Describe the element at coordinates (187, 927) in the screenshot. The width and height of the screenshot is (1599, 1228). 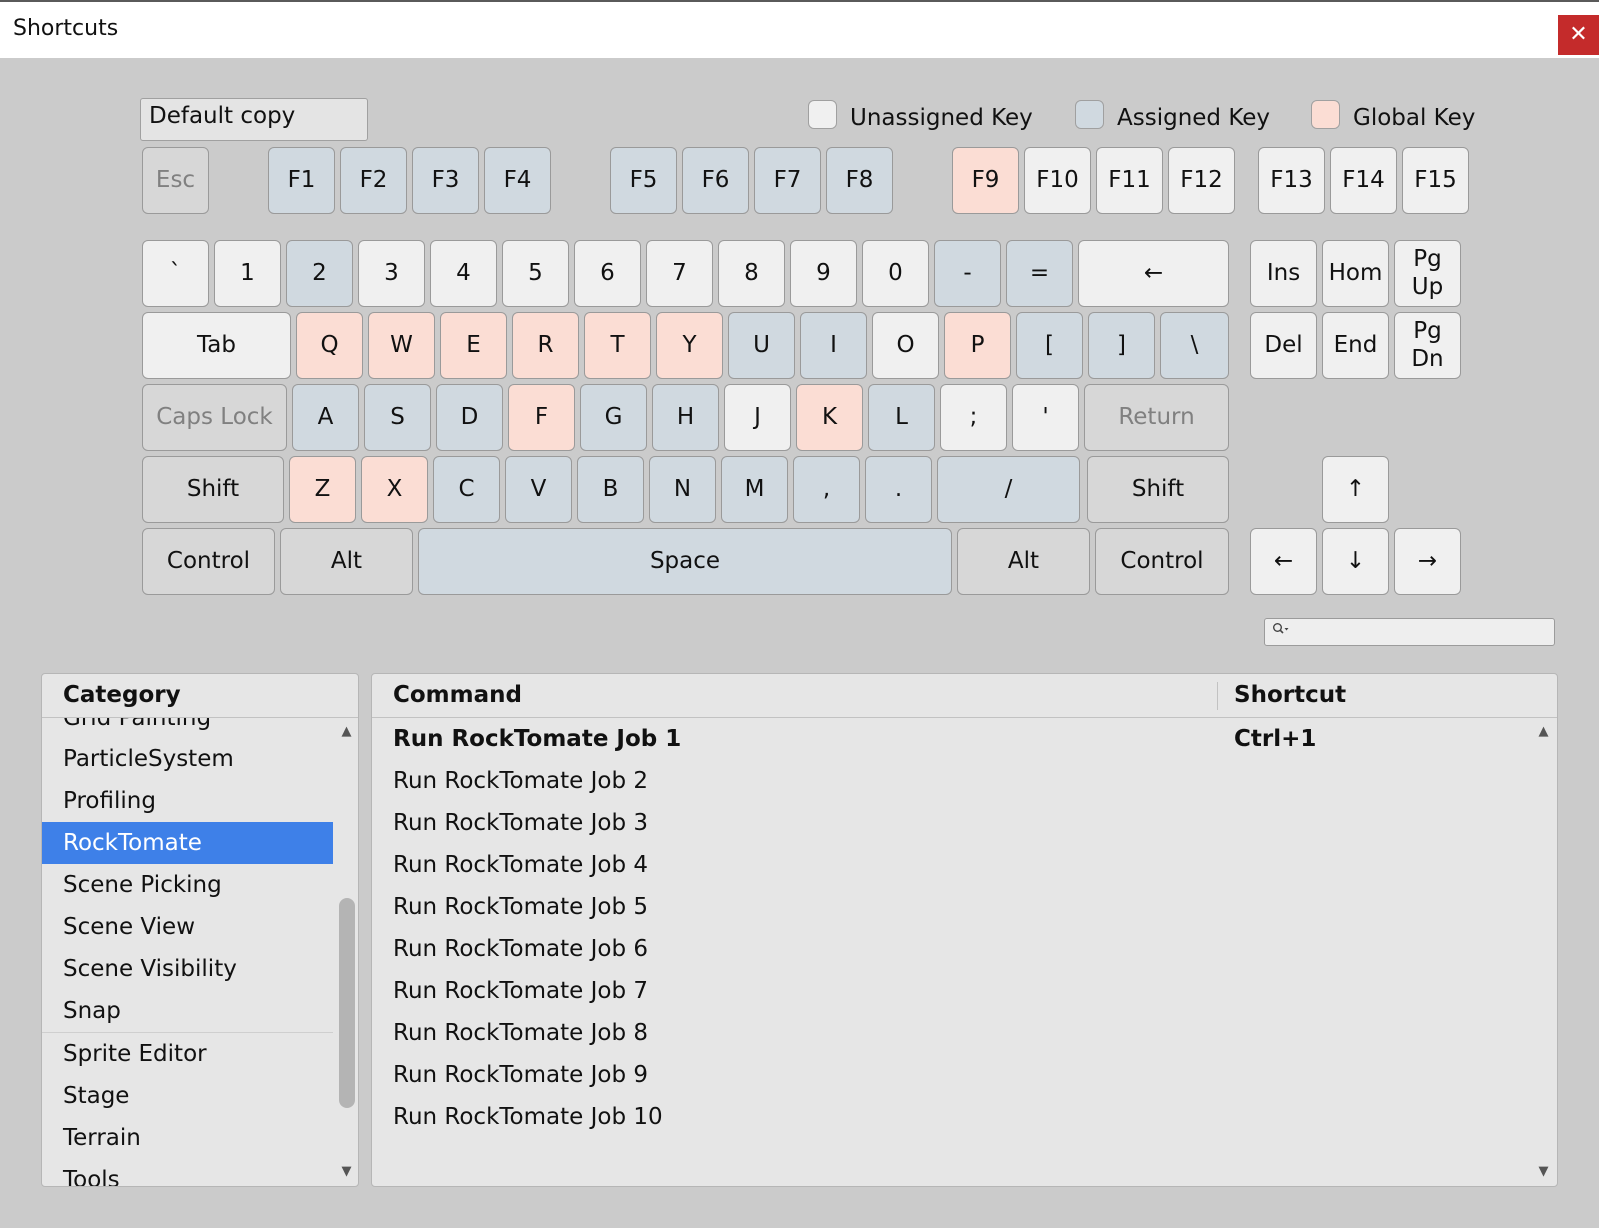
I see `category-item: Scene View` at that location.